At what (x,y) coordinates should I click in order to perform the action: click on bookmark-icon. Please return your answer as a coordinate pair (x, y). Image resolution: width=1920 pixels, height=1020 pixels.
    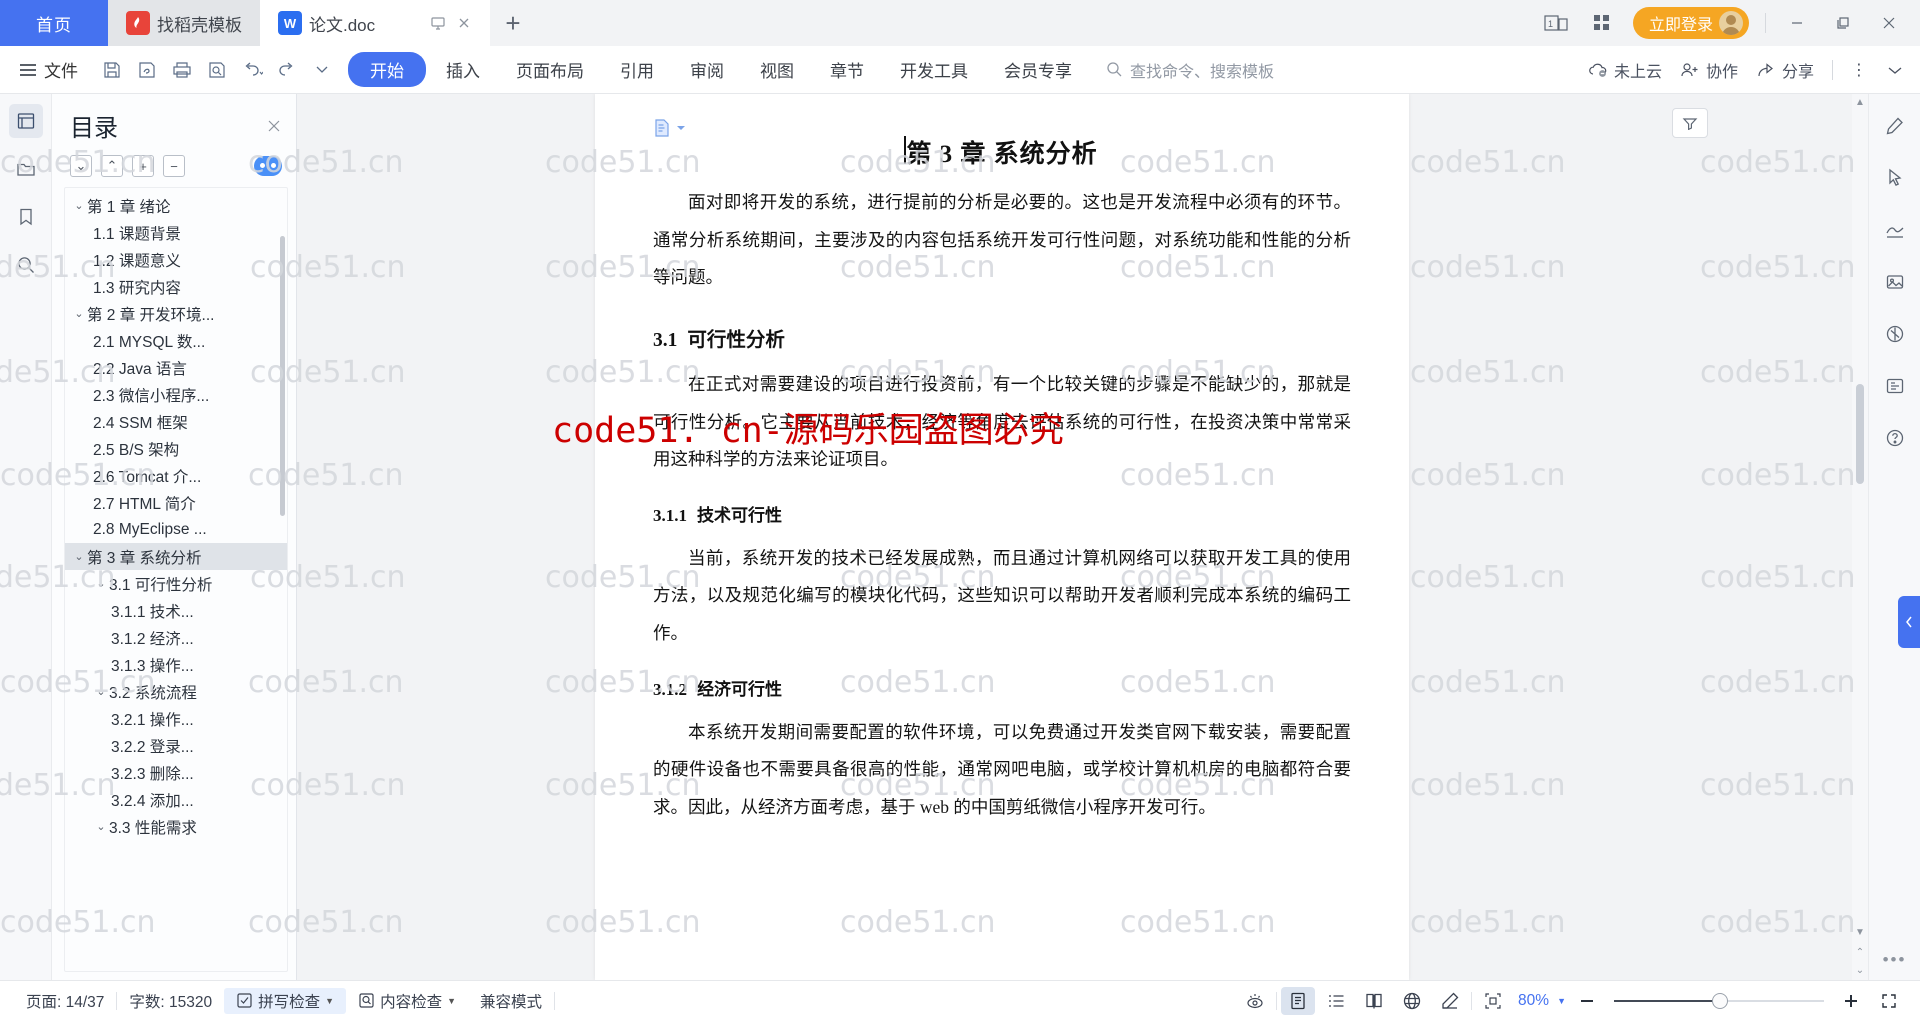
    Looking at the image, I should click on (26, 217).